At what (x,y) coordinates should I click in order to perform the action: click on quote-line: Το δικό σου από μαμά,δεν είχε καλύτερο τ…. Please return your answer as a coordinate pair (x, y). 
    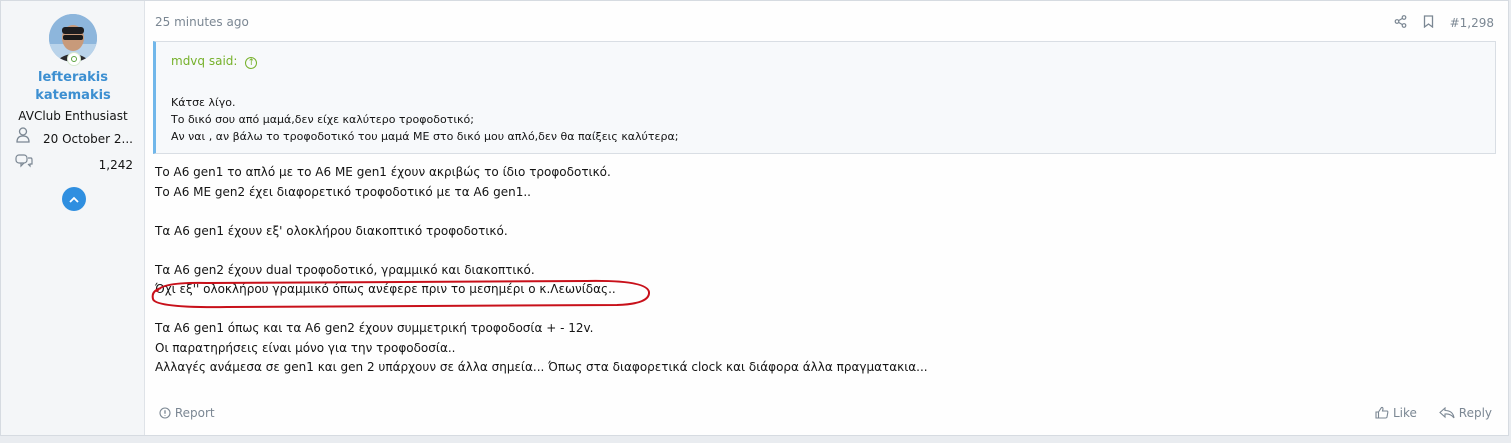
    Looking at the image, I should click on (322, 119).